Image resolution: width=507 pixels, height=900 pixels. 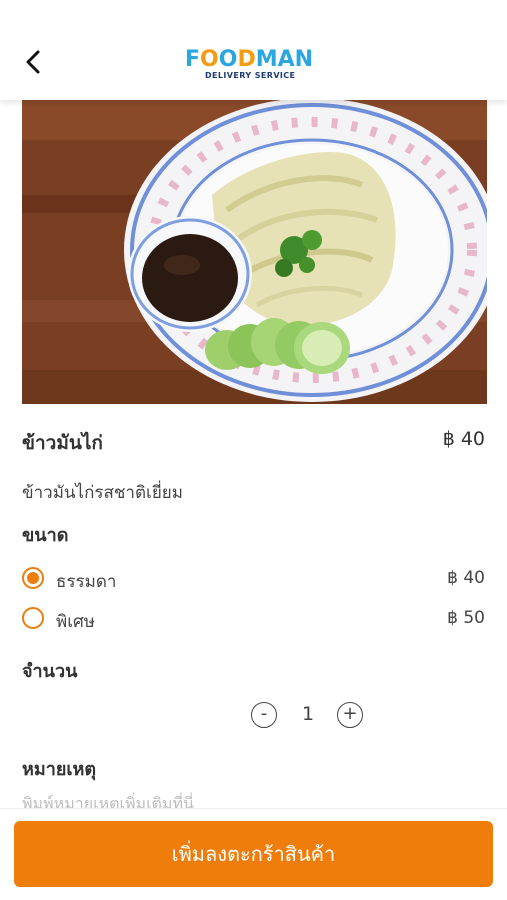 I want to click on quantity-heading: จำนวน, so click(x=50, y=671).